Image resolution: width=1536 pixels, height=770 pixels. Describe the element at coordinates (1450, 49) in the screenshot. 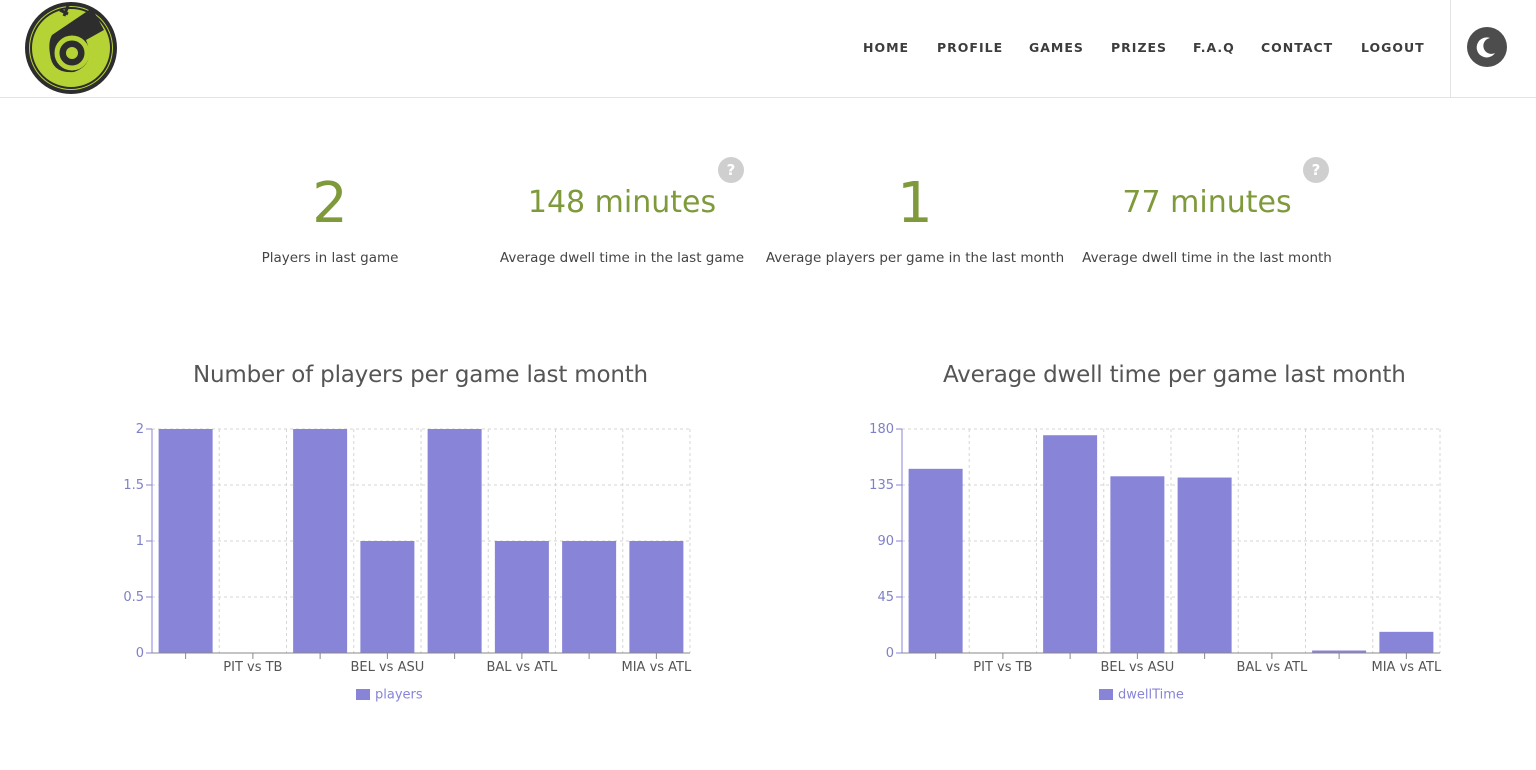

I see `header-divider` at that location.